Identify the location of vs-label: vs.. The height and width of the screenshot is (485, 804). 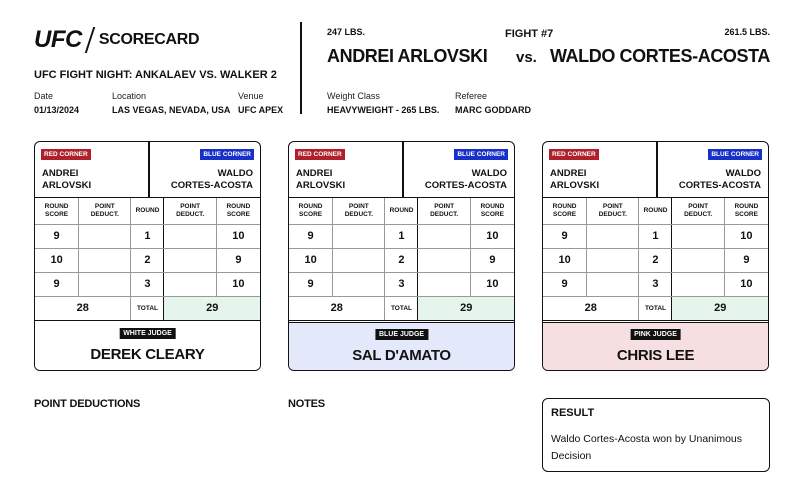
(526, 57).